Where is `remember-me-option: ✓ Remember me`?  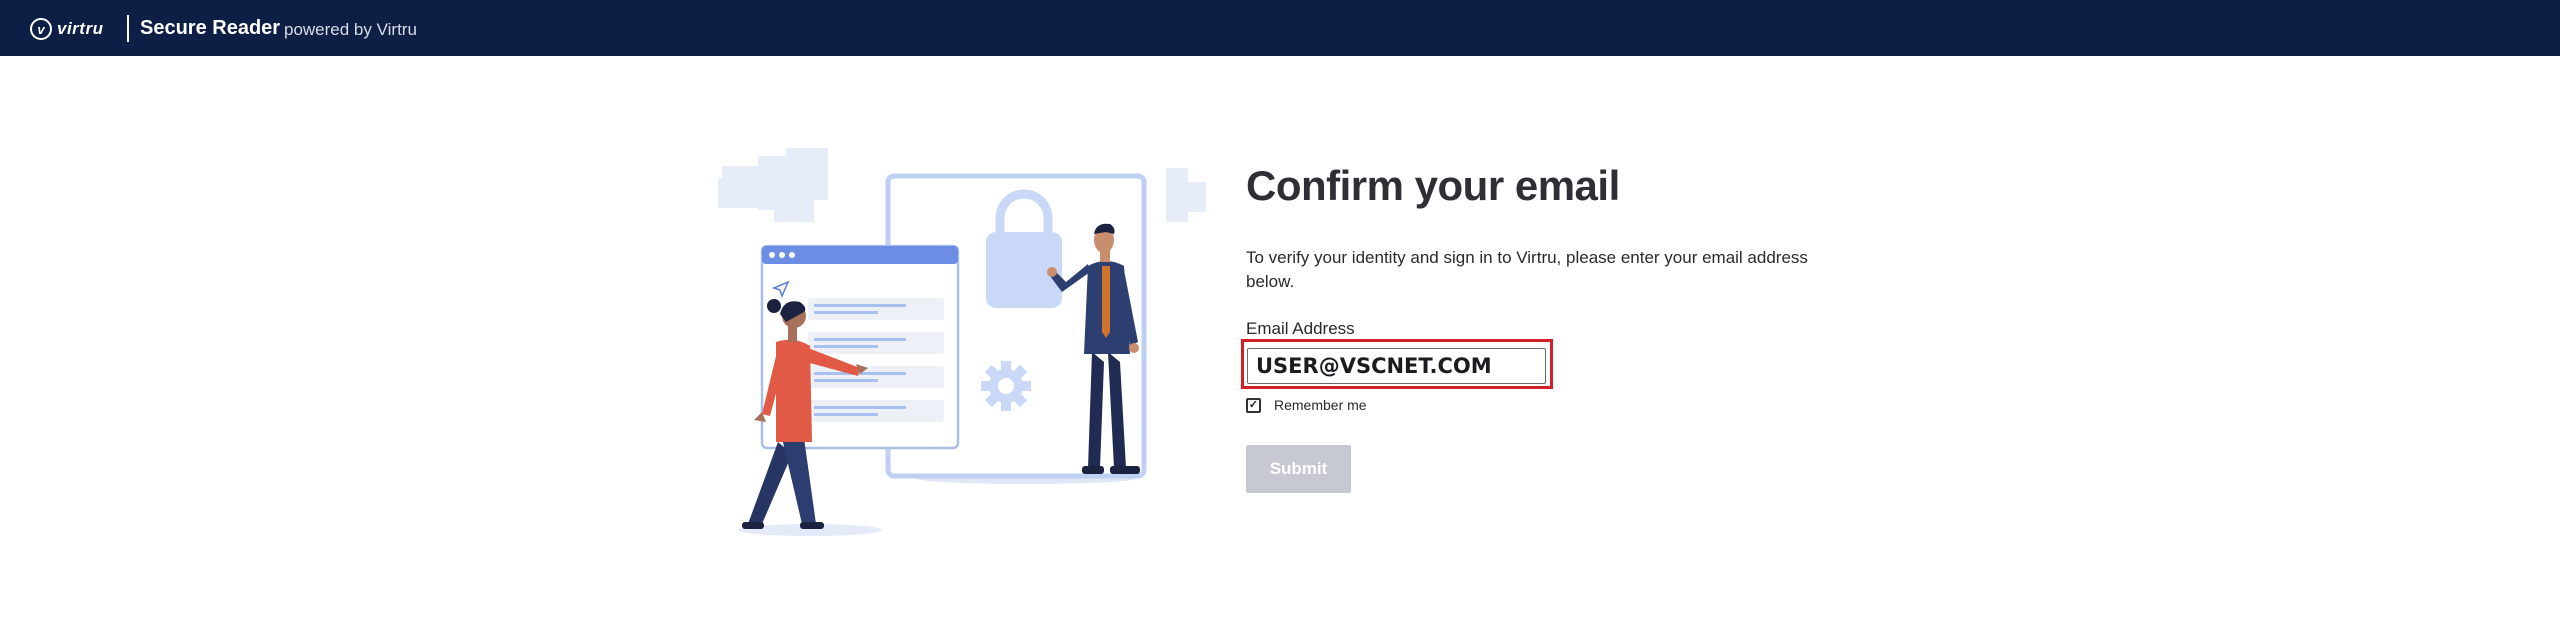
remember-me-option: ✓ Remember me is located at coordinates (1306, 405).